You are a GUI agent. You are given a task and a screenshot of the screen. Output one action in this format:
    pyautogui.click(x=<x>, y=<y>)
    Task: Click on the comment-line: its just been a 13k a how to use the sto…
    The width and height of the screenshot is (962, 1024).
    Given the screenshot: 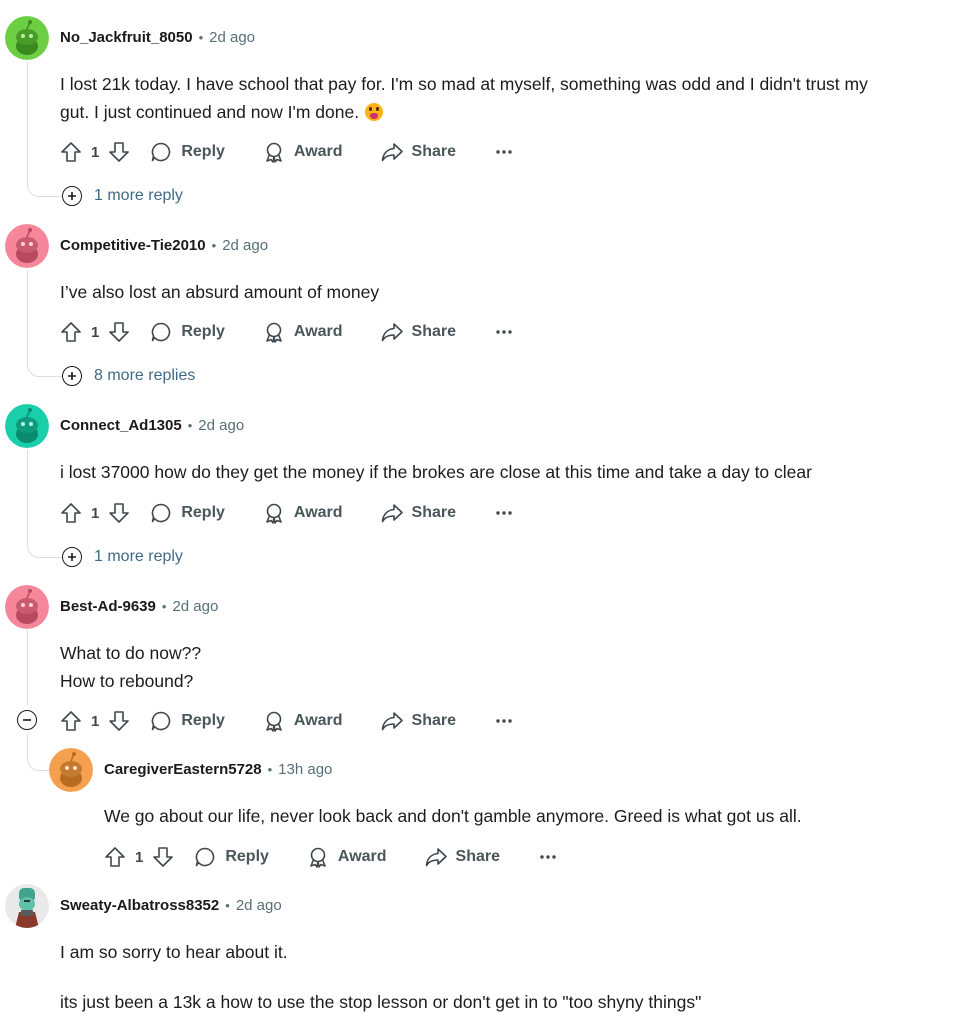 What is the action you would take?
    pyautogui.click(x=381, y=1002)
    